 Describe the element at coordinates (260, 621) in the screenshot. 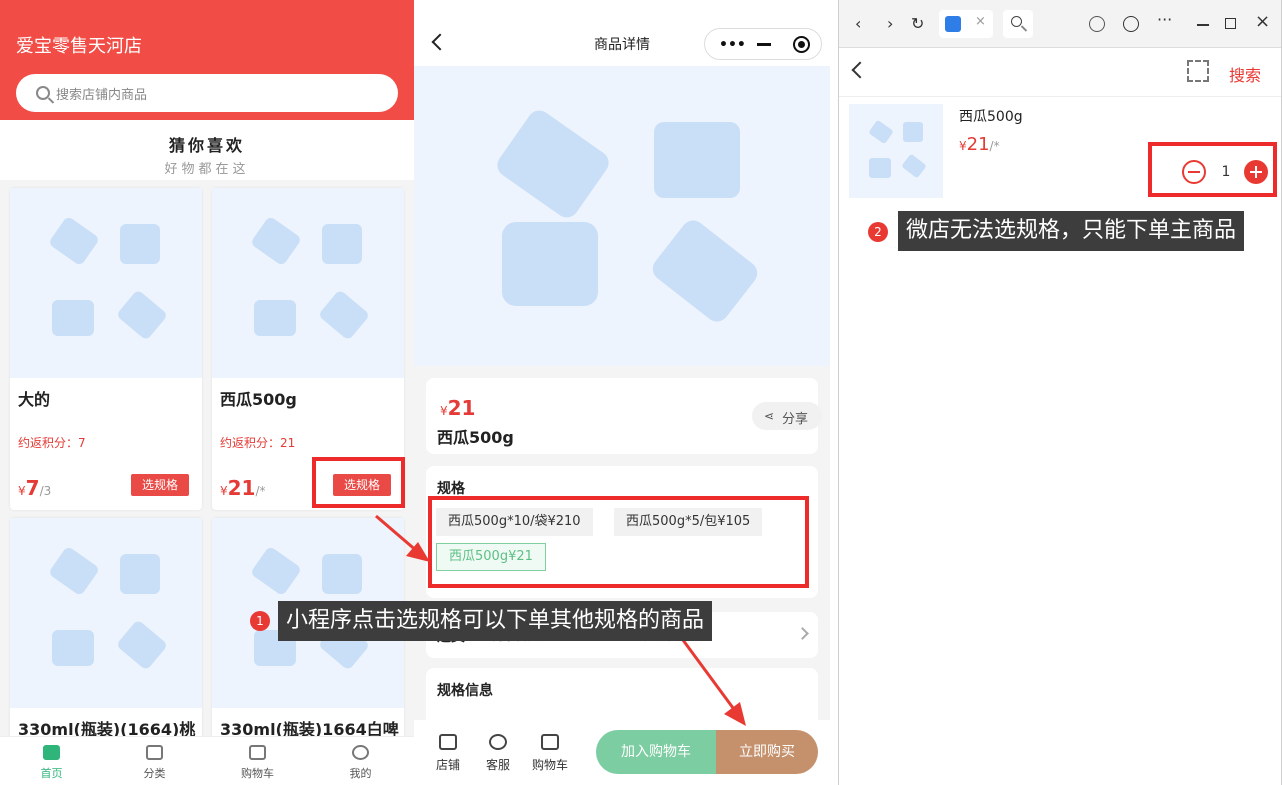

I see `annotation-number-1: 1` at that location.